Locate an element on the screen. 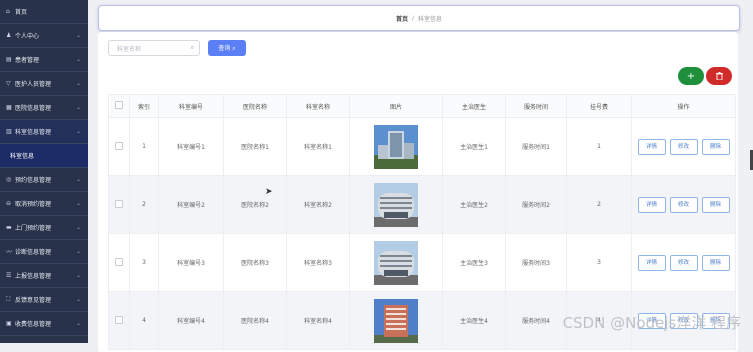 This screenshot has width=753, height=352. cell-dept: 科室名称1 is located at coordinates (318, 146).